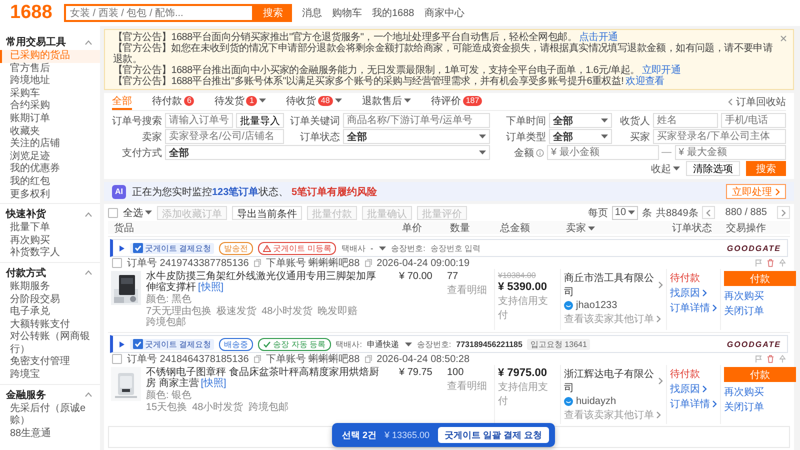  What do you see at coordinates (685, 120) in the screenshot?
I see `input-field: 姓名` at bounding box center [685, 120].